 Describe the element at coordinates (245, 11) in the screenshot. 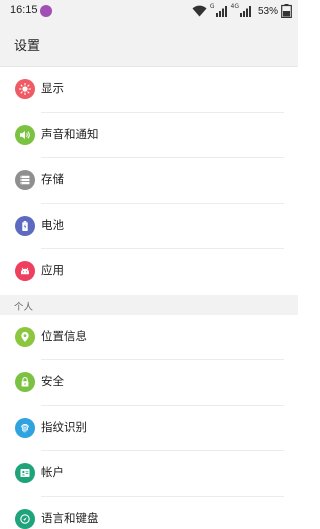

I see `signal-sim2-icon` at that location.